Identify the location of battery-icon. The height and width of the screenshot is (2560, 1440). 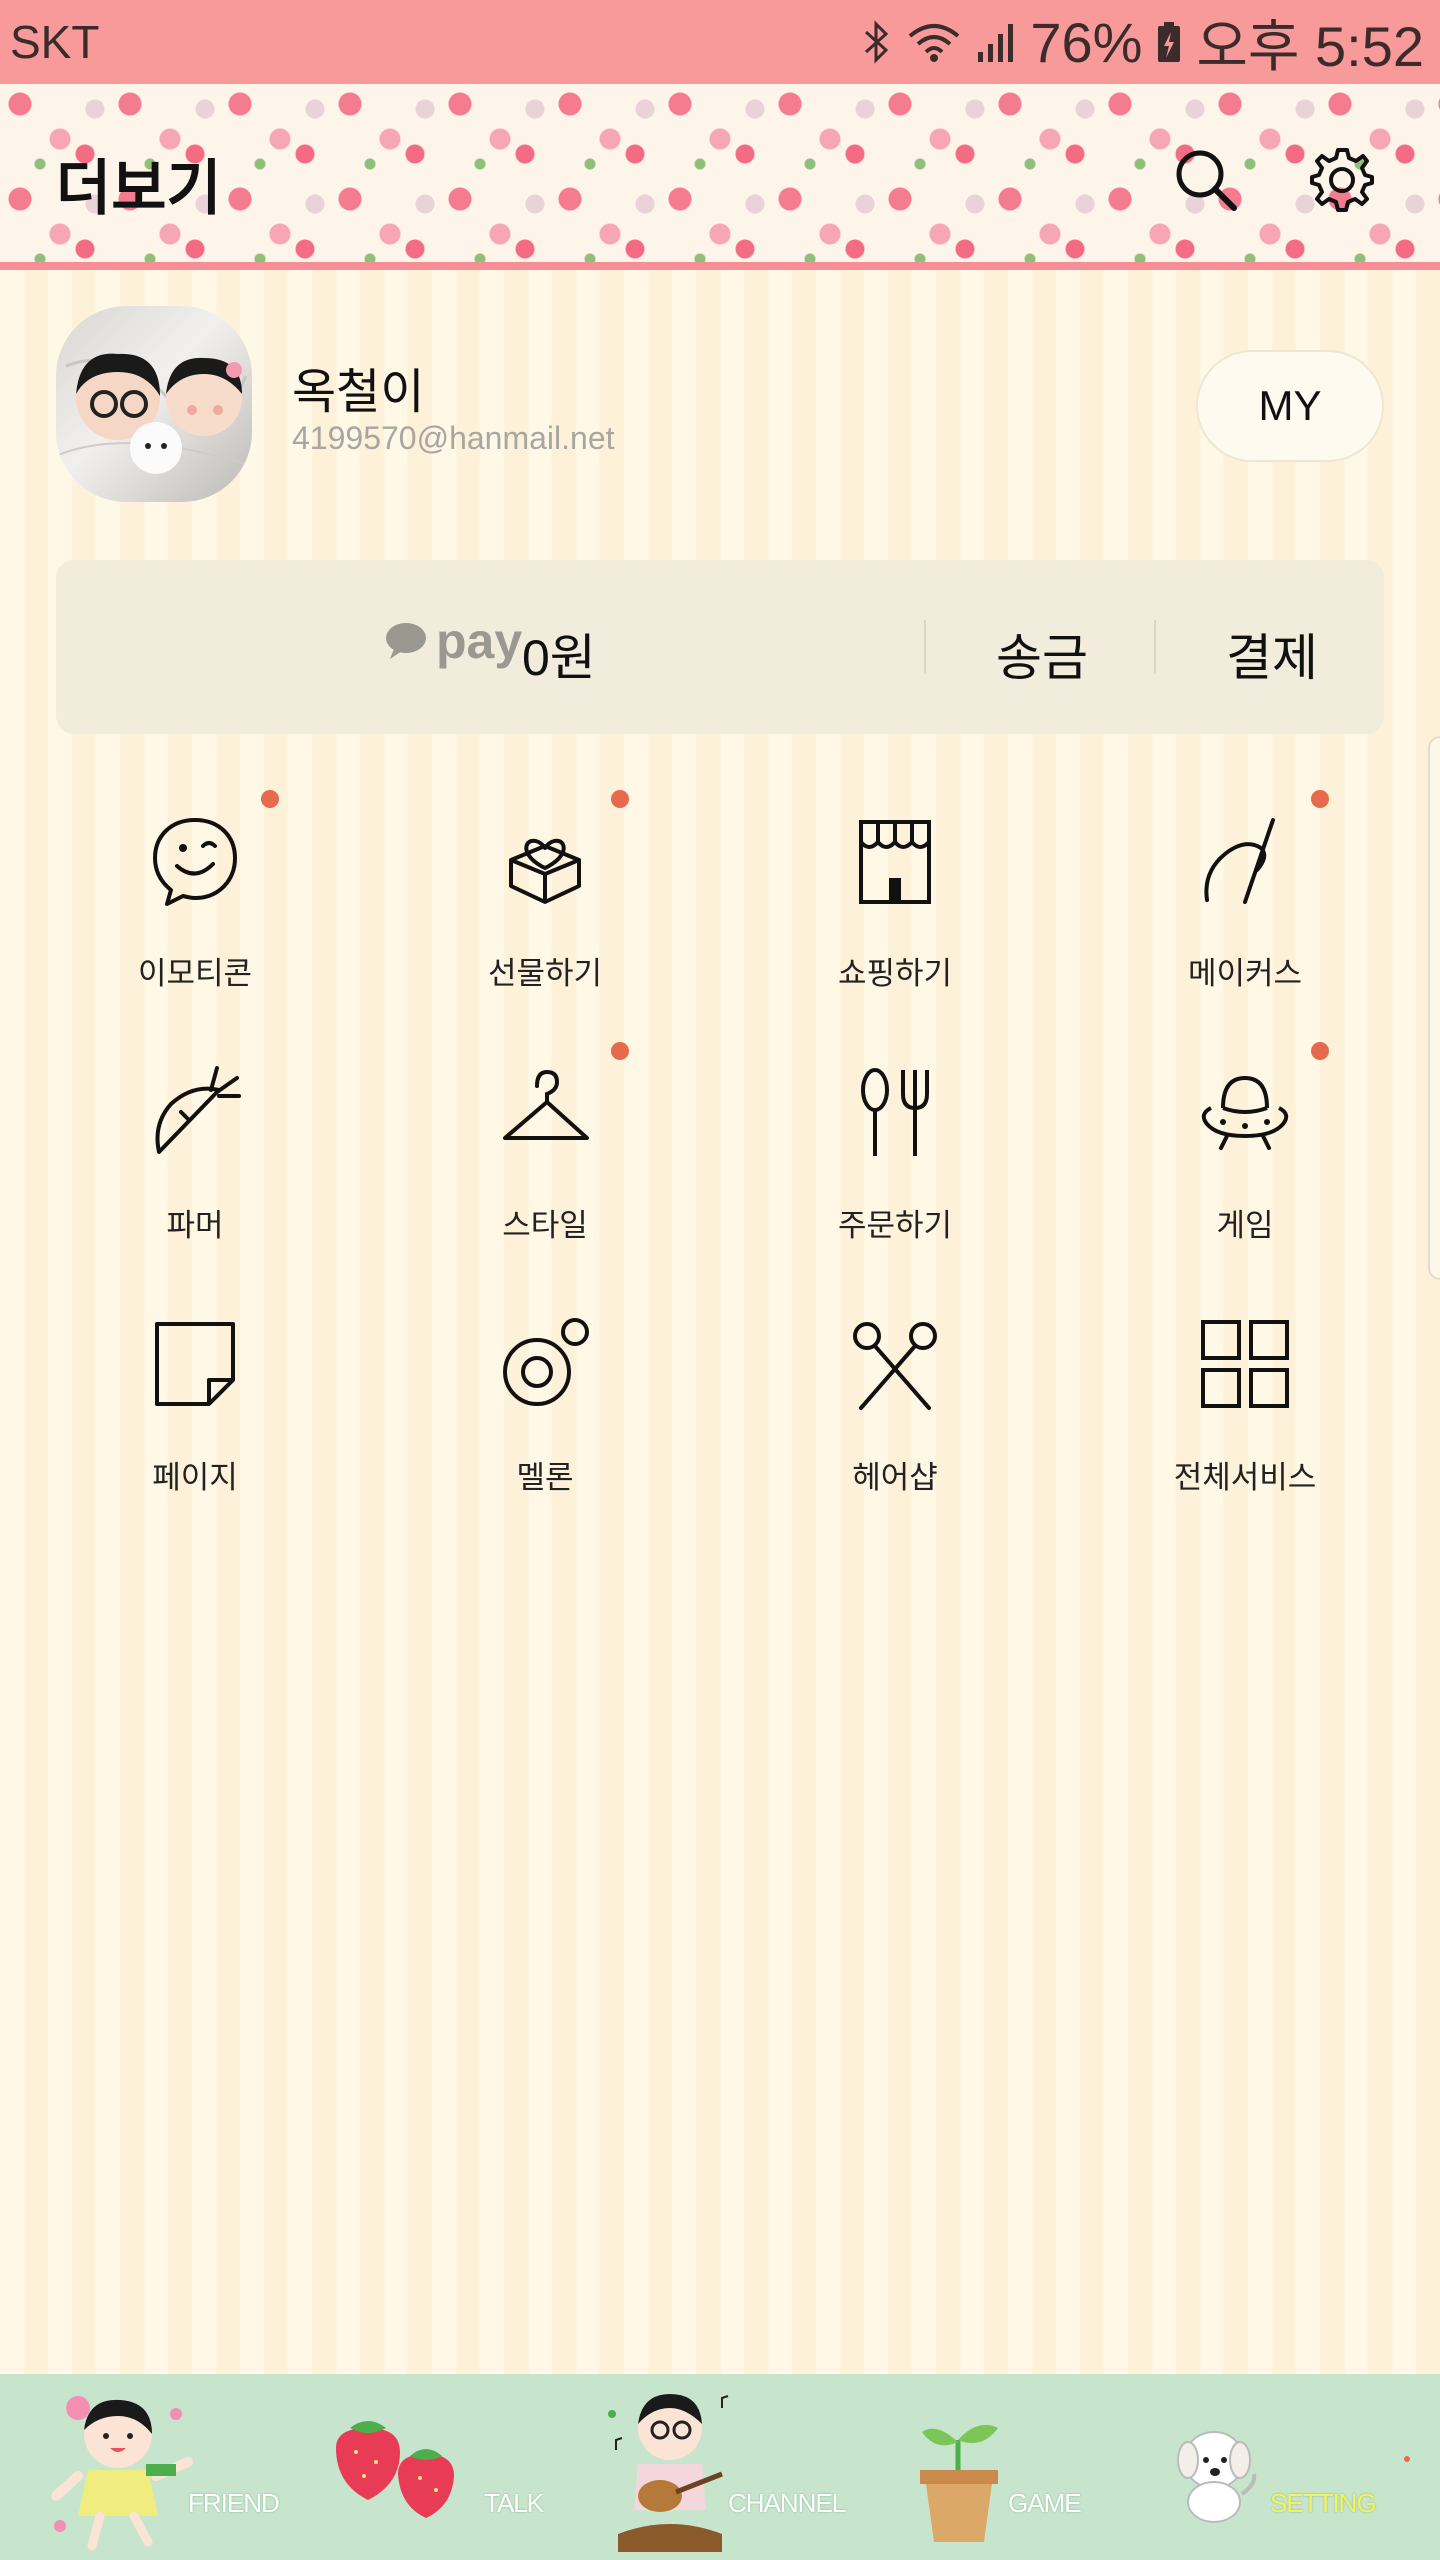
(1169, 42).